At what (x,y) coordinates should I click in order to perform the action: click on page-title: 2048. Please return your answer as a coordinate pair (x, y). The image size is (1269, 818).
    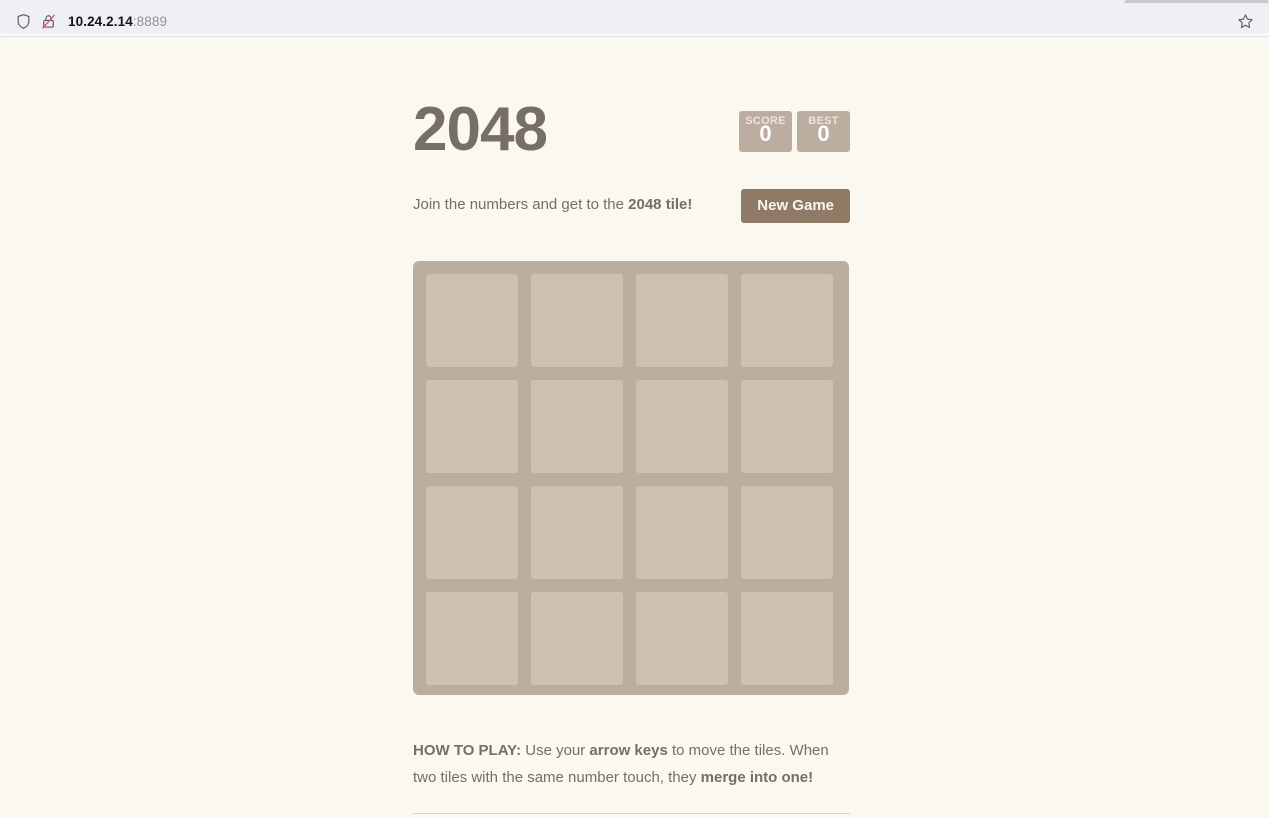
    Looking at the image, I should click on (480, 129).